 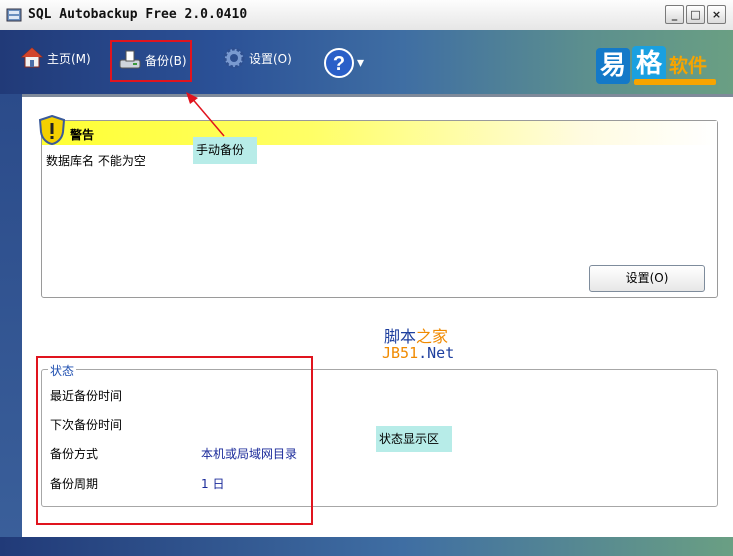 I want to click on toolbar-home: 主页(M), so click(x=55, y=58).